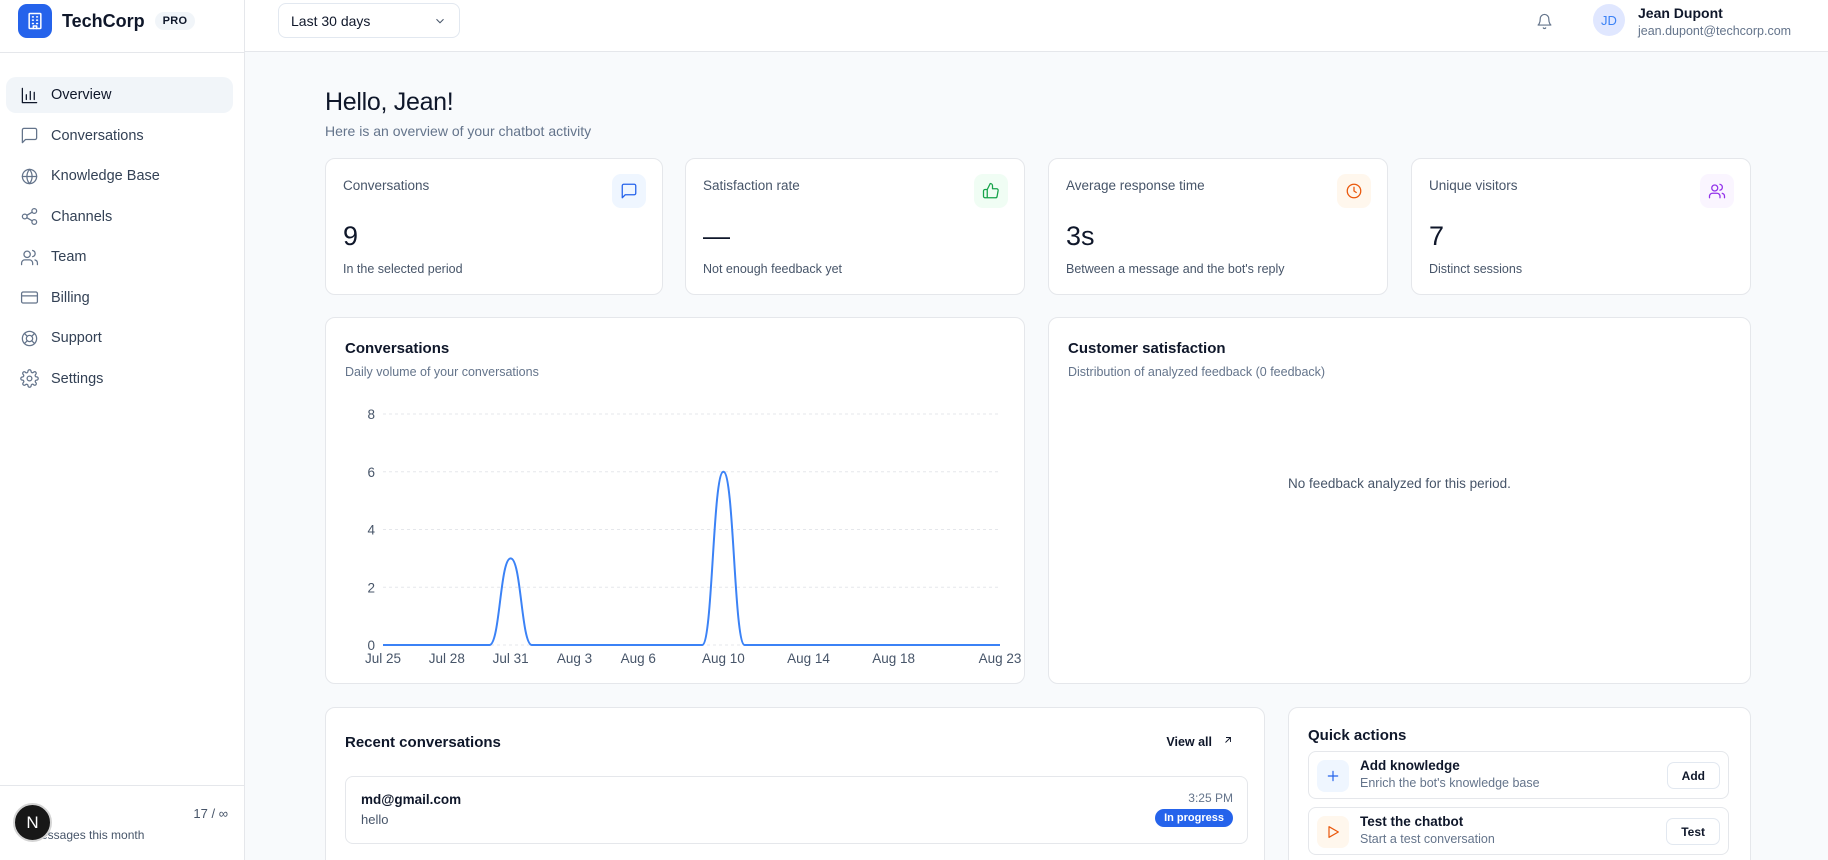 This screenshot has width=1828, height=860. I want to click on quick-action-name: Add knowledge, so click(1410, 765).